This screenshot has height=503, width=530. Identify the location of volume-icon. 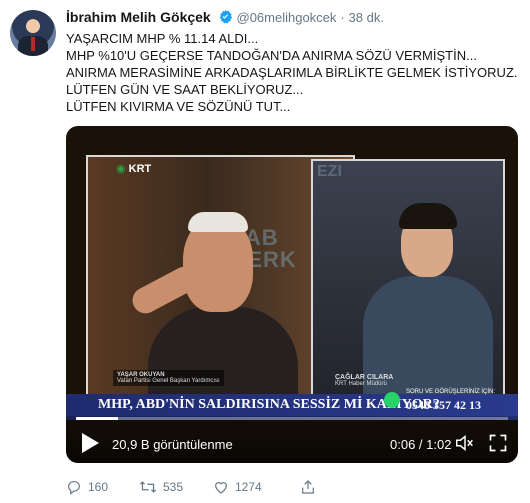
(465, 445).